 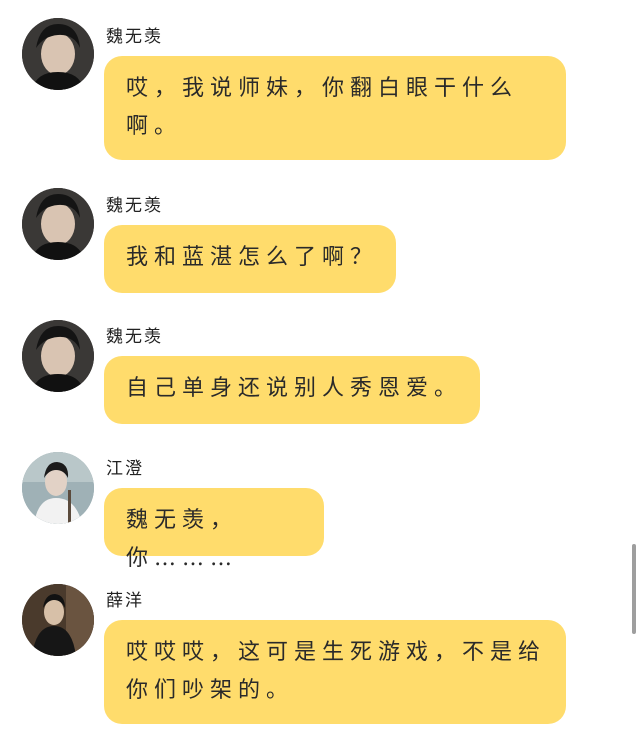 What do you see at coordinates (125, 469) in the screenshot?
I see `sender-name: 江澄` at bounding box center [125, 469].